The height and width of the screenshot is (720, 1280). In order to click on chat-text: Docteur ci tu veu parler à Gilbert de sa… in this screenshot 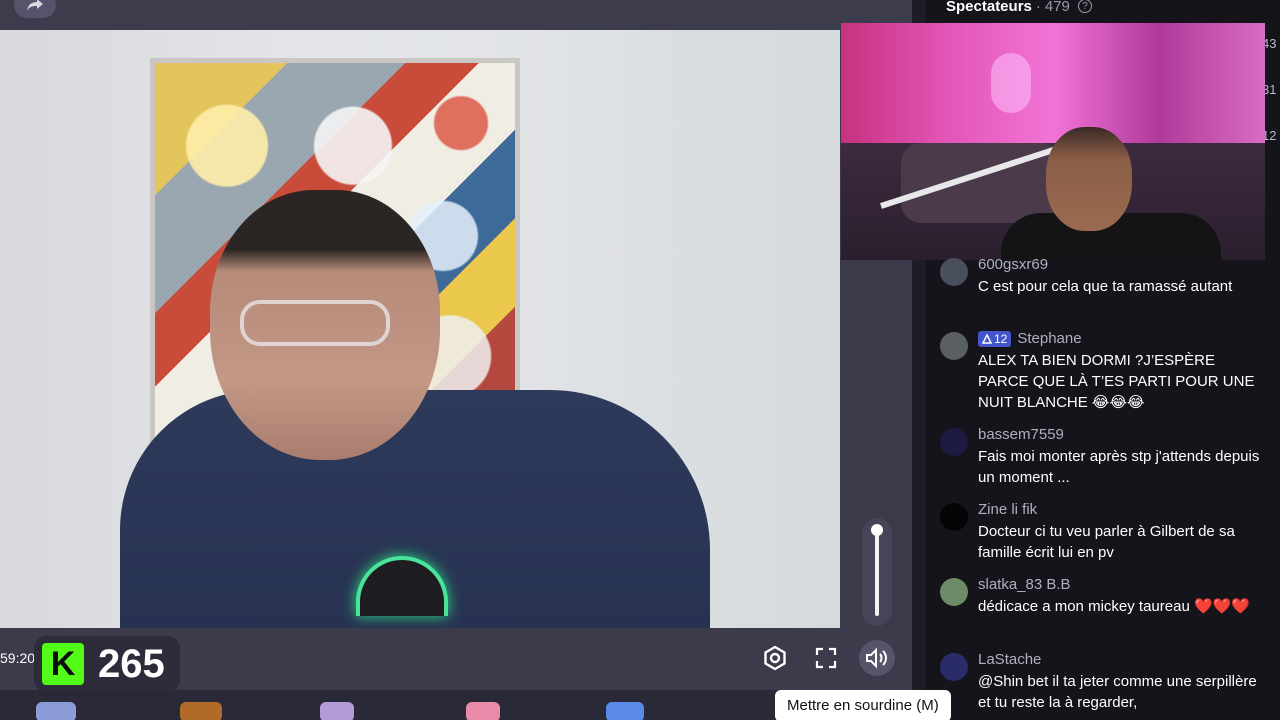, I will do `click(1106, 542)`.